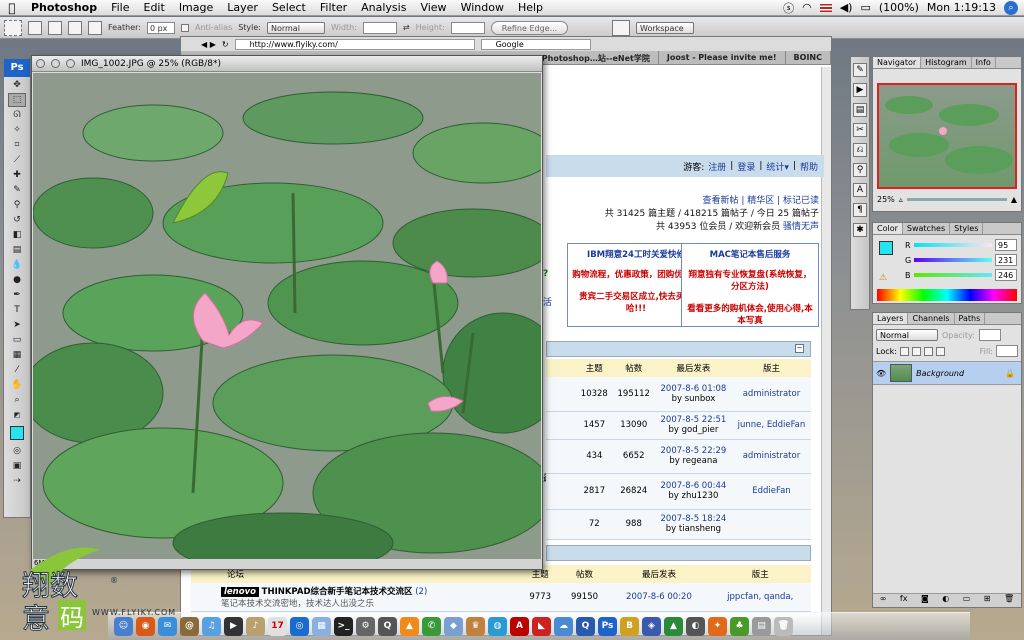 The width and height of the screenshot is (1024, 640). I want to click on minimize-button, so click(55, 63).